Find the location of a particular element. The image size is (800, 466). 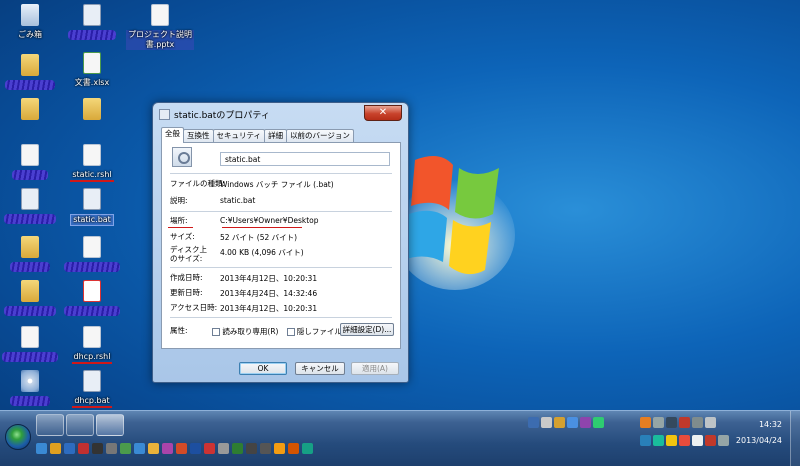

row-modified: 更新日時: 2013年4月24日、14:32:46 is located at coordinates (243, 293).